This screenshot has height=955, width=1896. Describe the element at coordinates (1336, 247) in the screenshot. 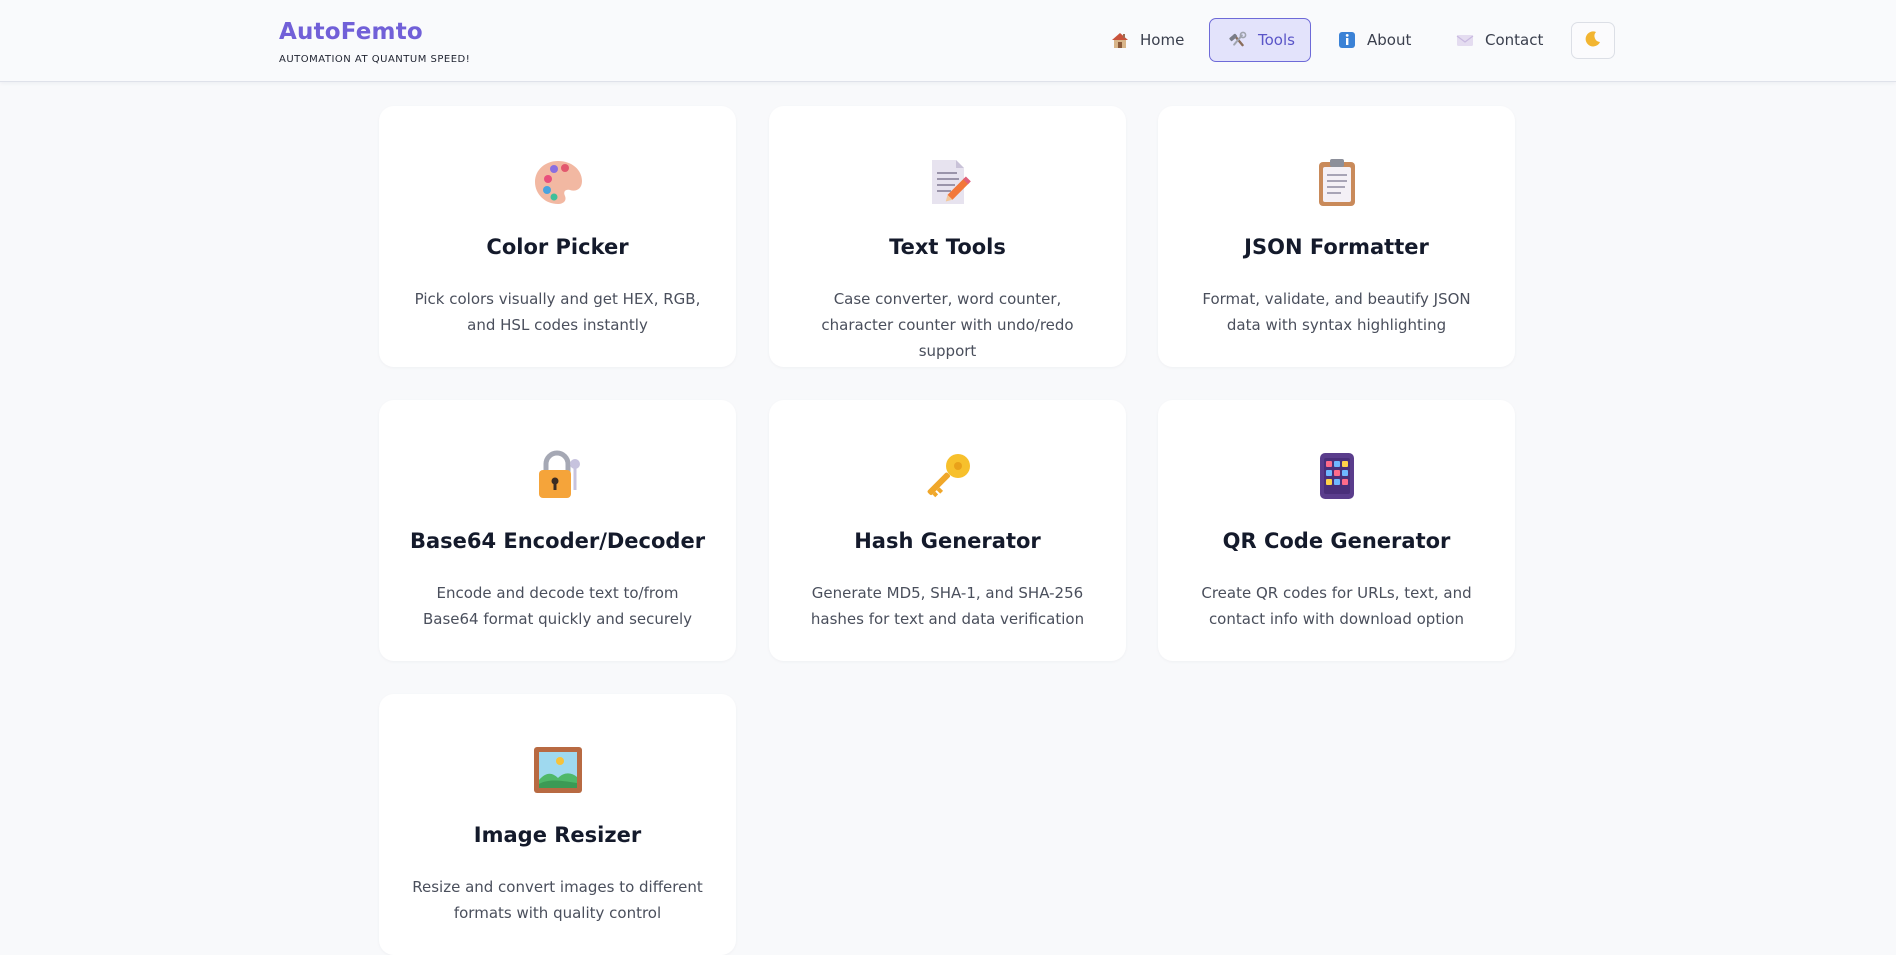

I see `card-title: JSON Formatter` at that location.